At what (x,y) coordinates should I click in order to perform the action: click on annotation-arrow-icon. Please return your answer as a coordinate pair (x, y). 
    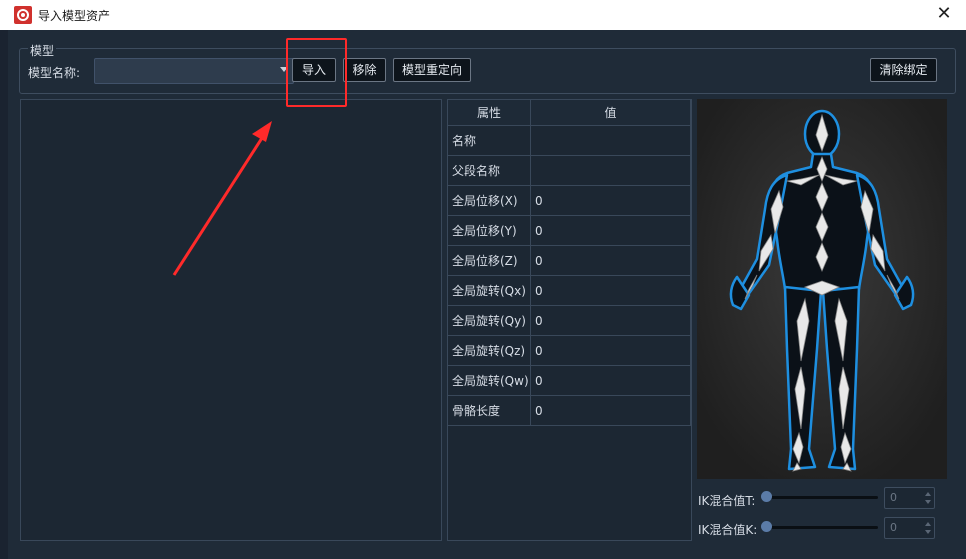
    Looking at the image, I should click on (222, 198).